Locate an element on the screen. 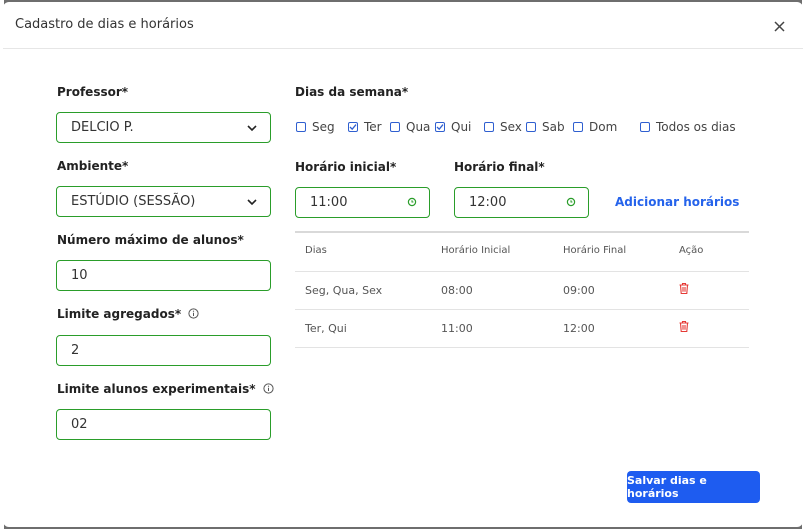 The image size is (806, 529). table-row: Ter, Qui 11:00 12:00 is located at coordinates (522, 329).